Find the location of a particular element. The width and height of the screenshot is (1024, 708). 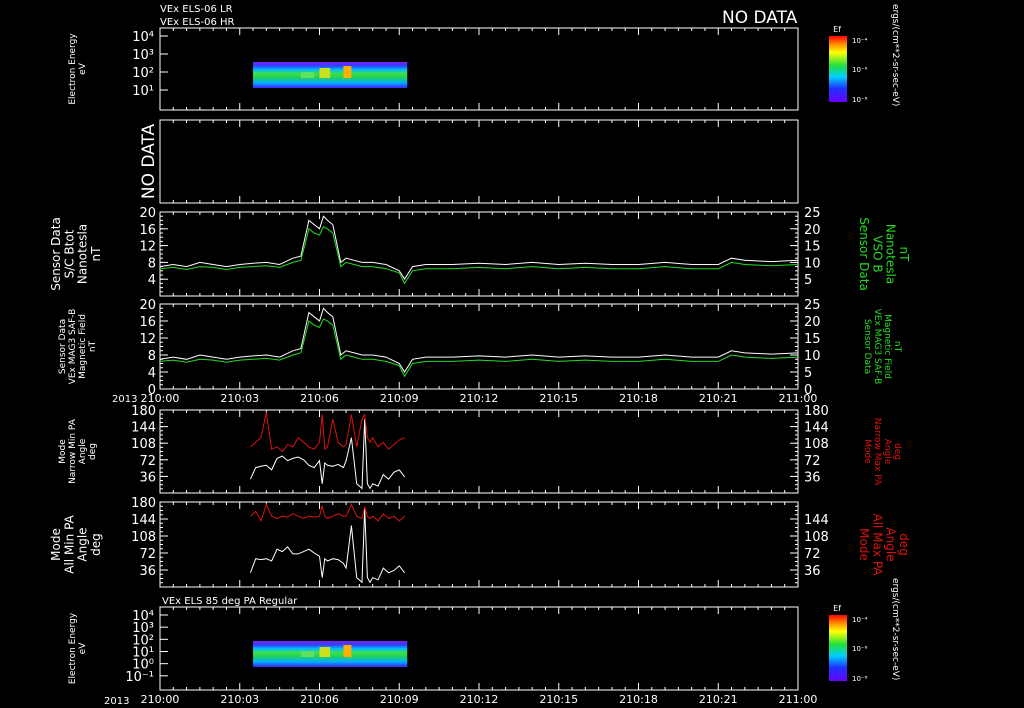

els-spectrogram-top-colorbar-label: Ef is located at coordinates (837, 29).